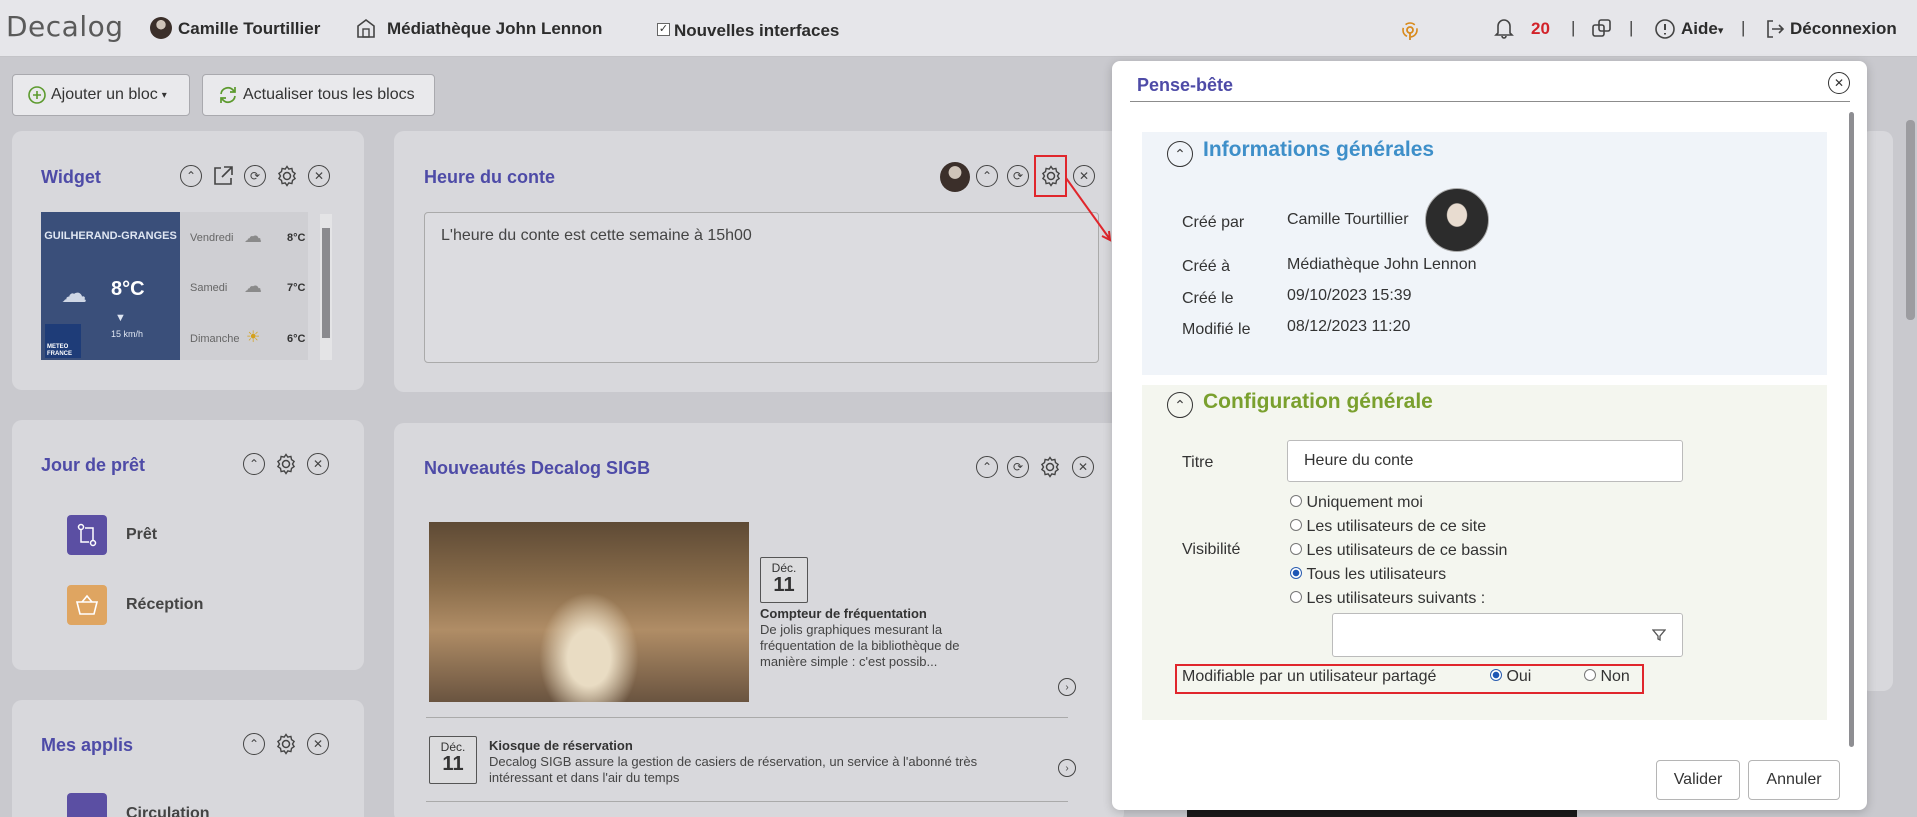  Describe the element at coordinates (249, 29) in the screenshot. I see `user-name: Camille Tourtillier` at that location.